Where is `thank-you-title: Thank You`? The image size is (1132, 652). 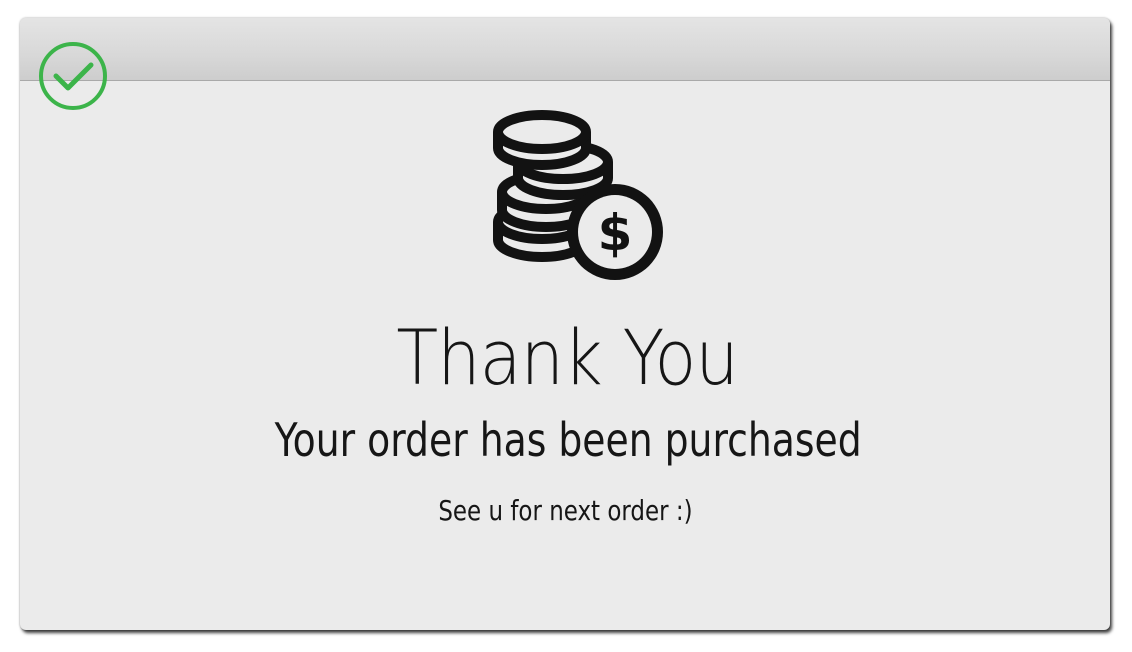
thank-you-title: Thank You is located at coordinates (567, 357).